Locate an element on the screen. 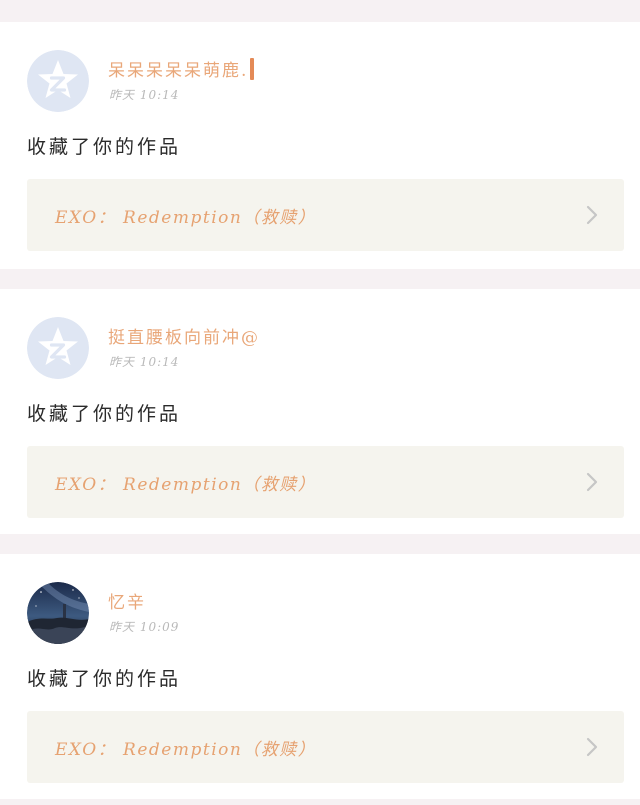 This screenshot has width=640, height=805. username-link: 呆呆呆呆呆萌鹿. is located at coordinates (181, 68).